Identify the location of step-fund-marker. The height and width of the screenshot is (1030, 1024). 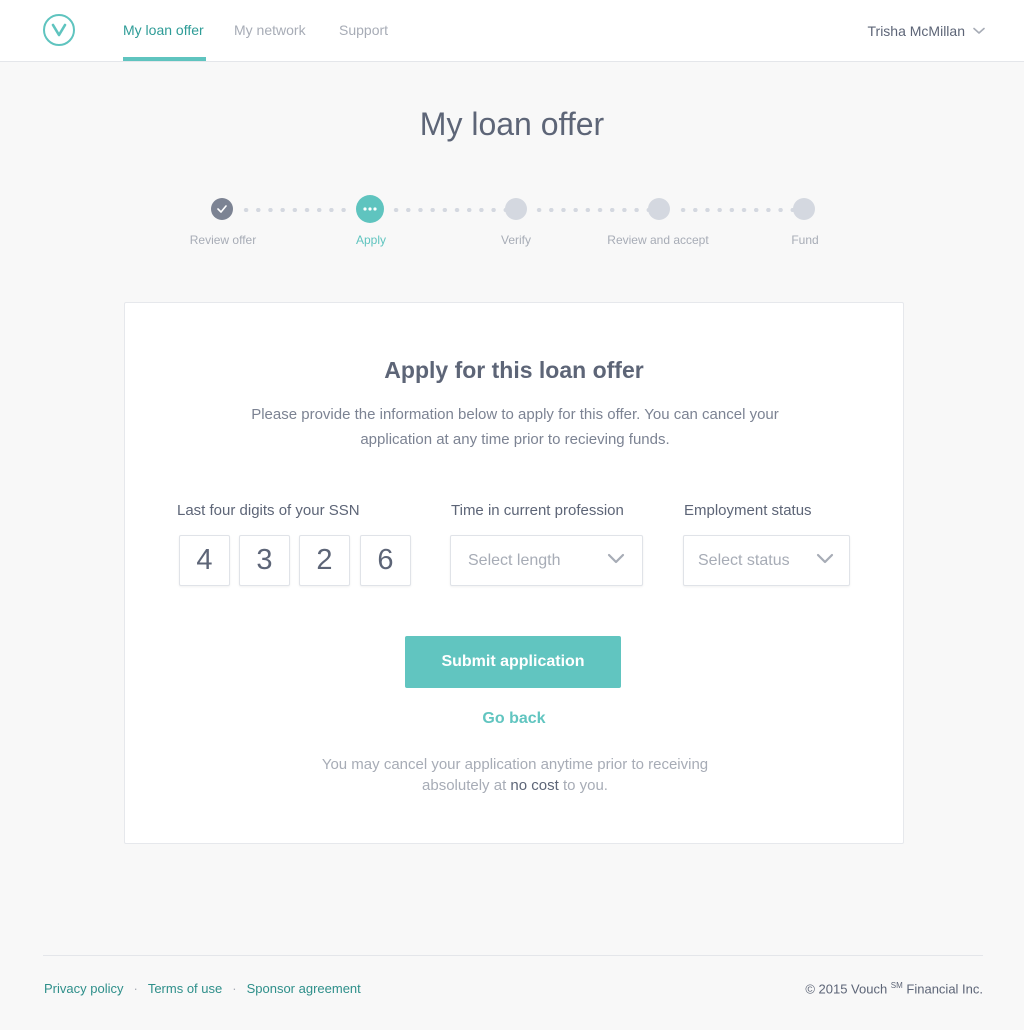
(804, 209).